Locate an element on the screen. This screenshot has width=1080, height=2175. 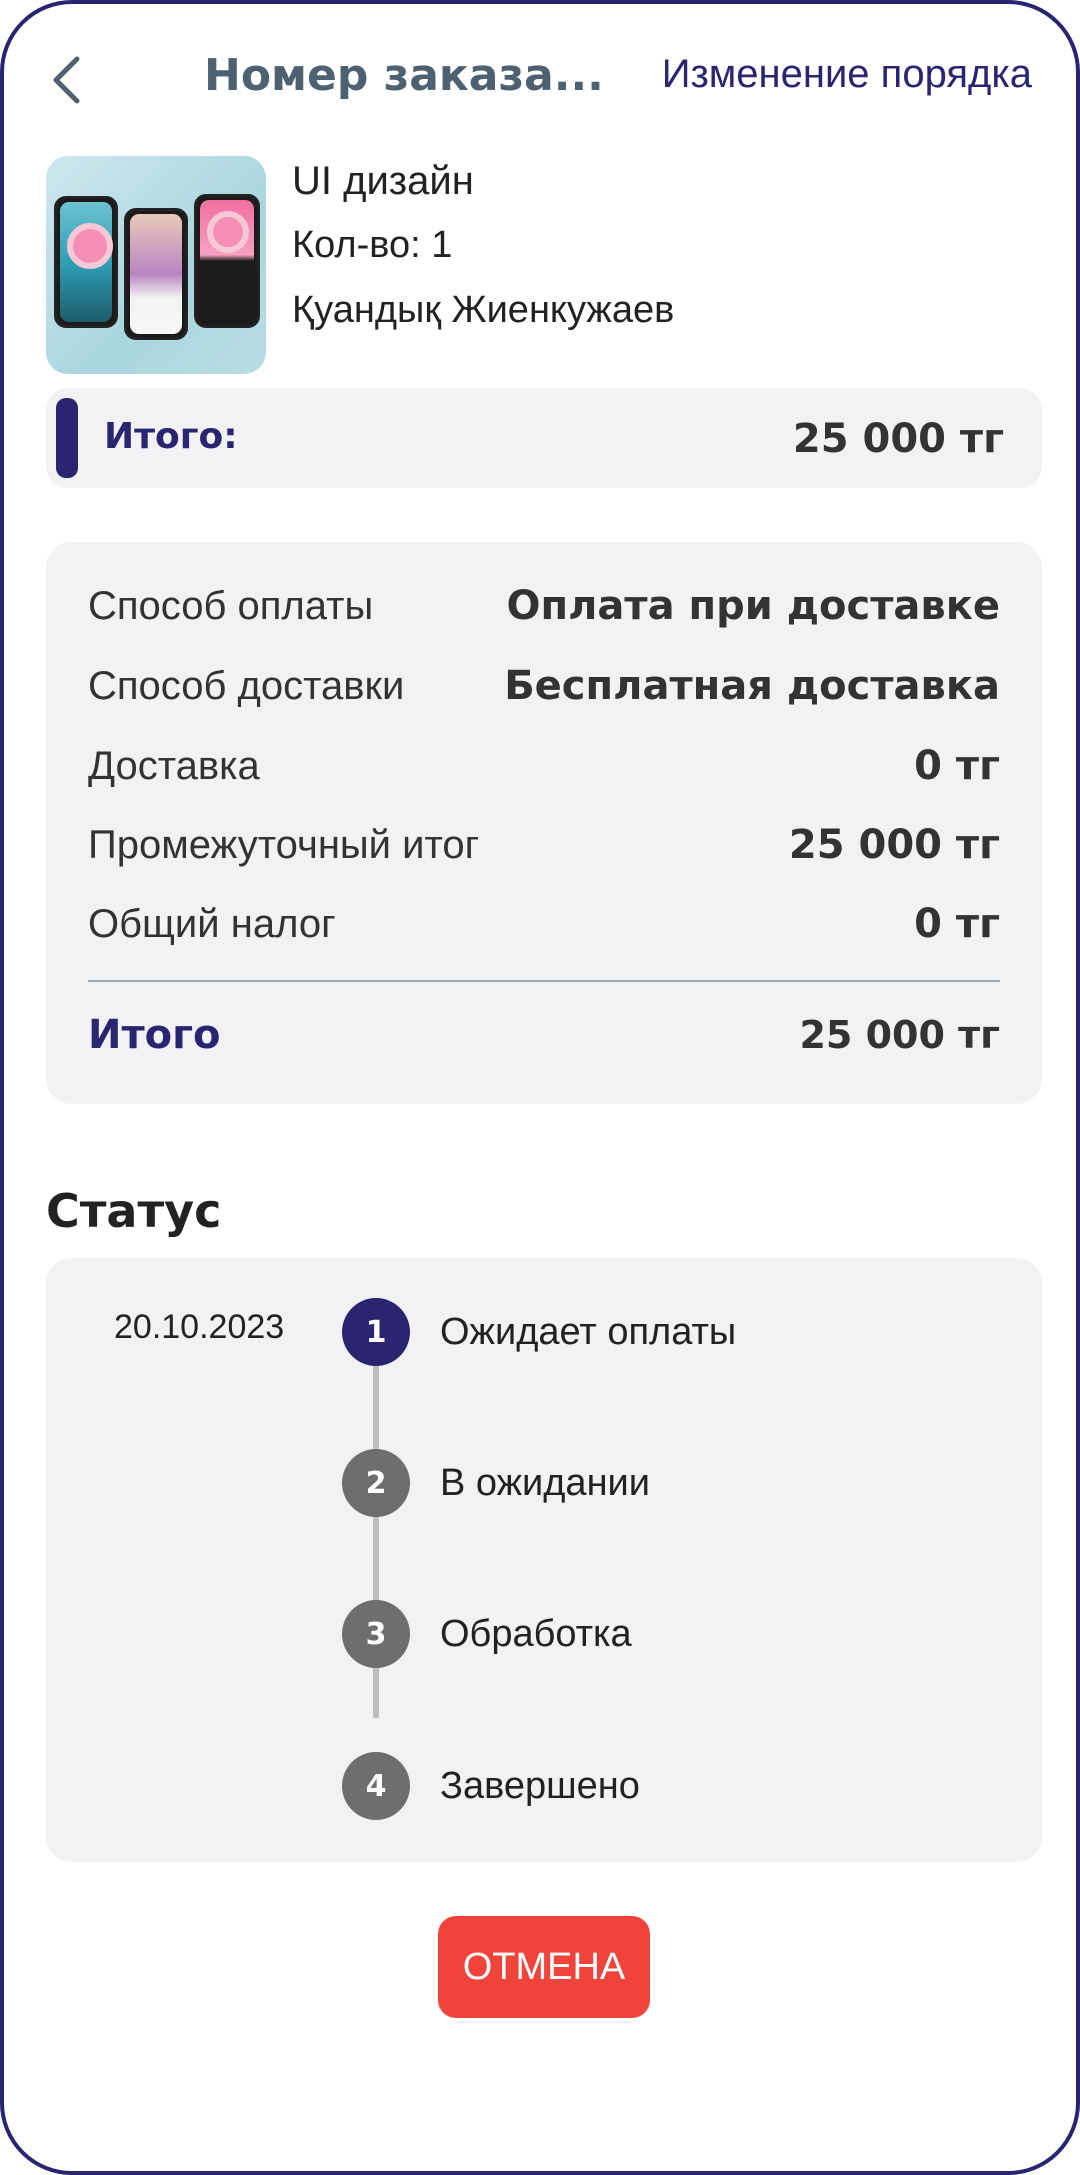
step-number: 3 is located at coordinates (376, 1634).